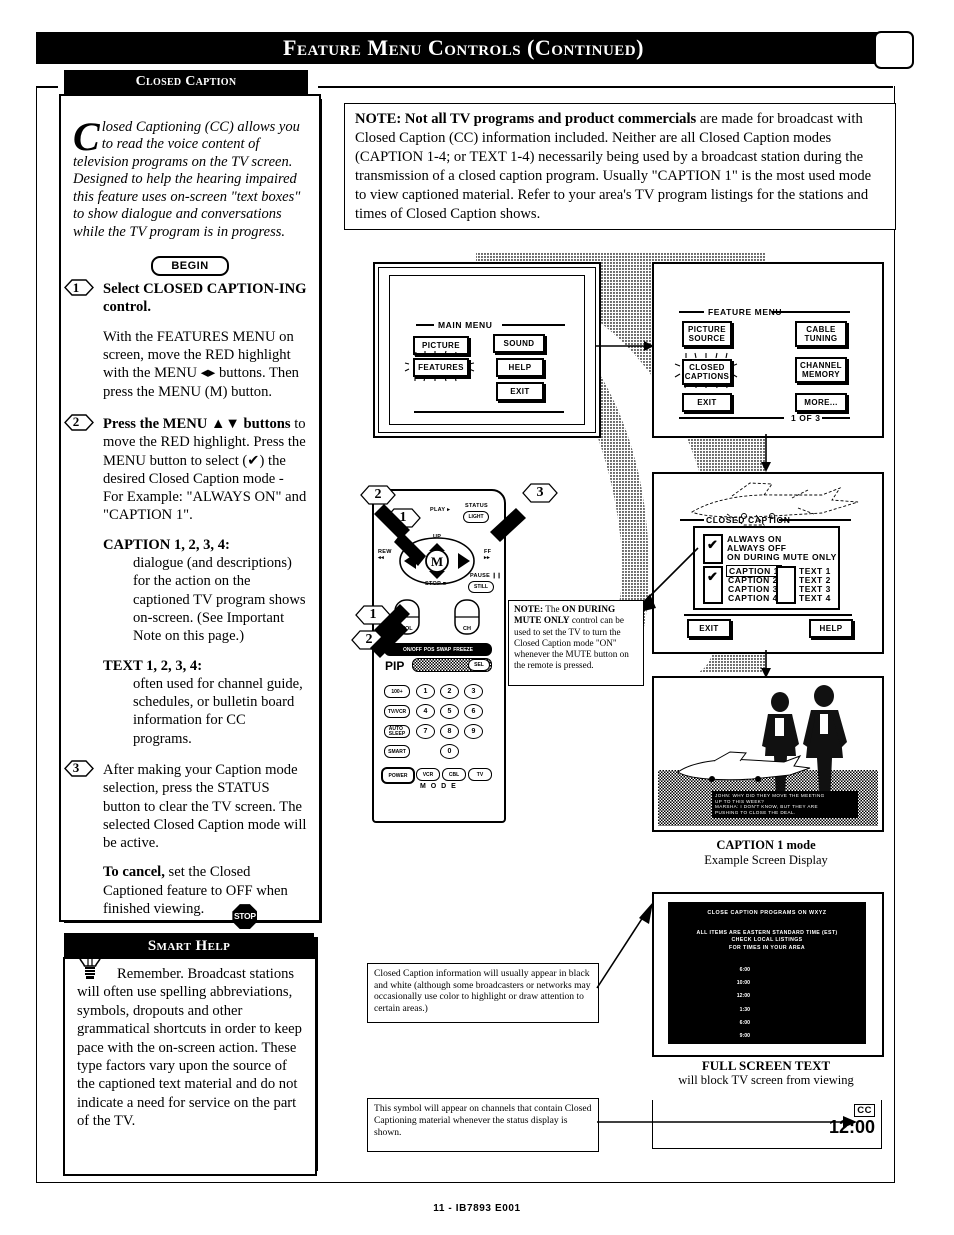  What do you see at coordinates (744, 970) in the screenshot?
I see `fst-time-0: 6:00` at bounding box center [744, 970].